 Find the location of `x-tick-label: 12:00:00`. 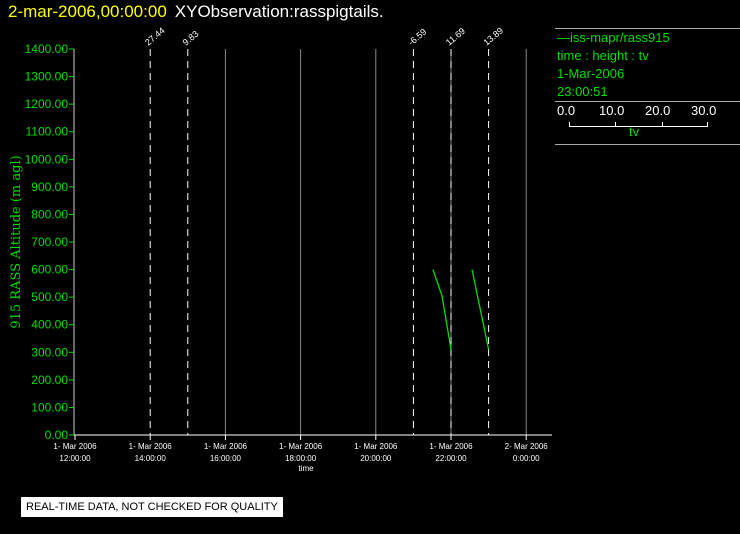

x-tick-label: 12:00:00 is located at coordinates (75, 458).